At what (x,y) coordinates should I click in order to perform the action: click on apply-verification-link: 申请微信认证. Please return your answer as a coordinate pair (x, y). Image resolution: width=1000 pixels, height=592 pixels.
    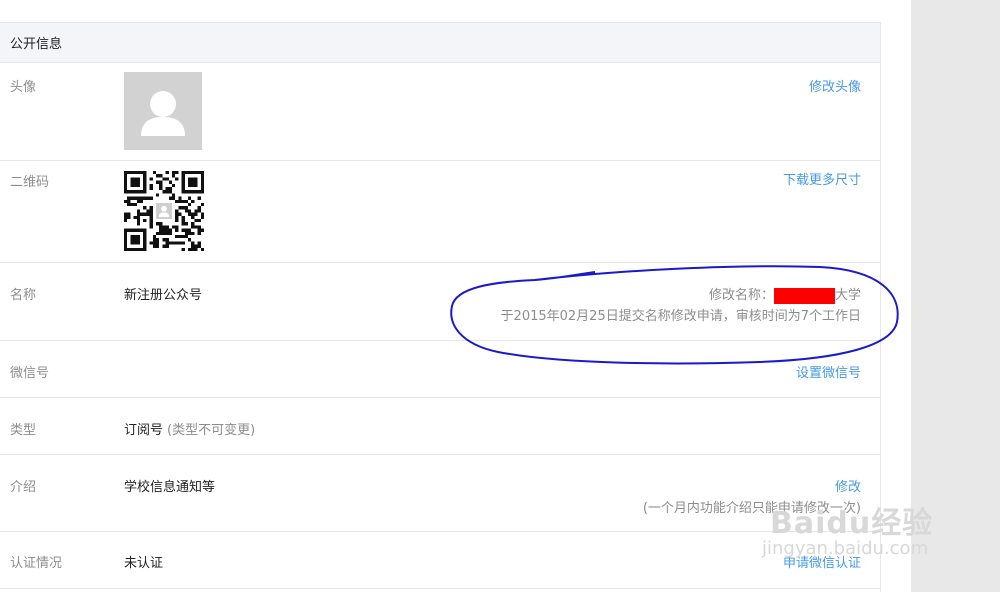
    Looking at the image, I should click on (822, 561).